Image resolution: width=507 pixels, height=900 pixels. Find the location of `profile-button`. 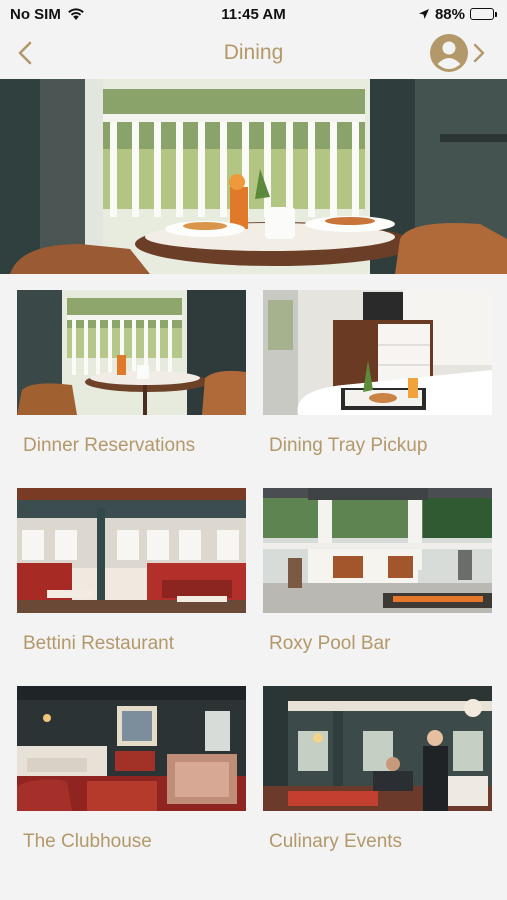

profile-button is located at coordinates (457, 53).